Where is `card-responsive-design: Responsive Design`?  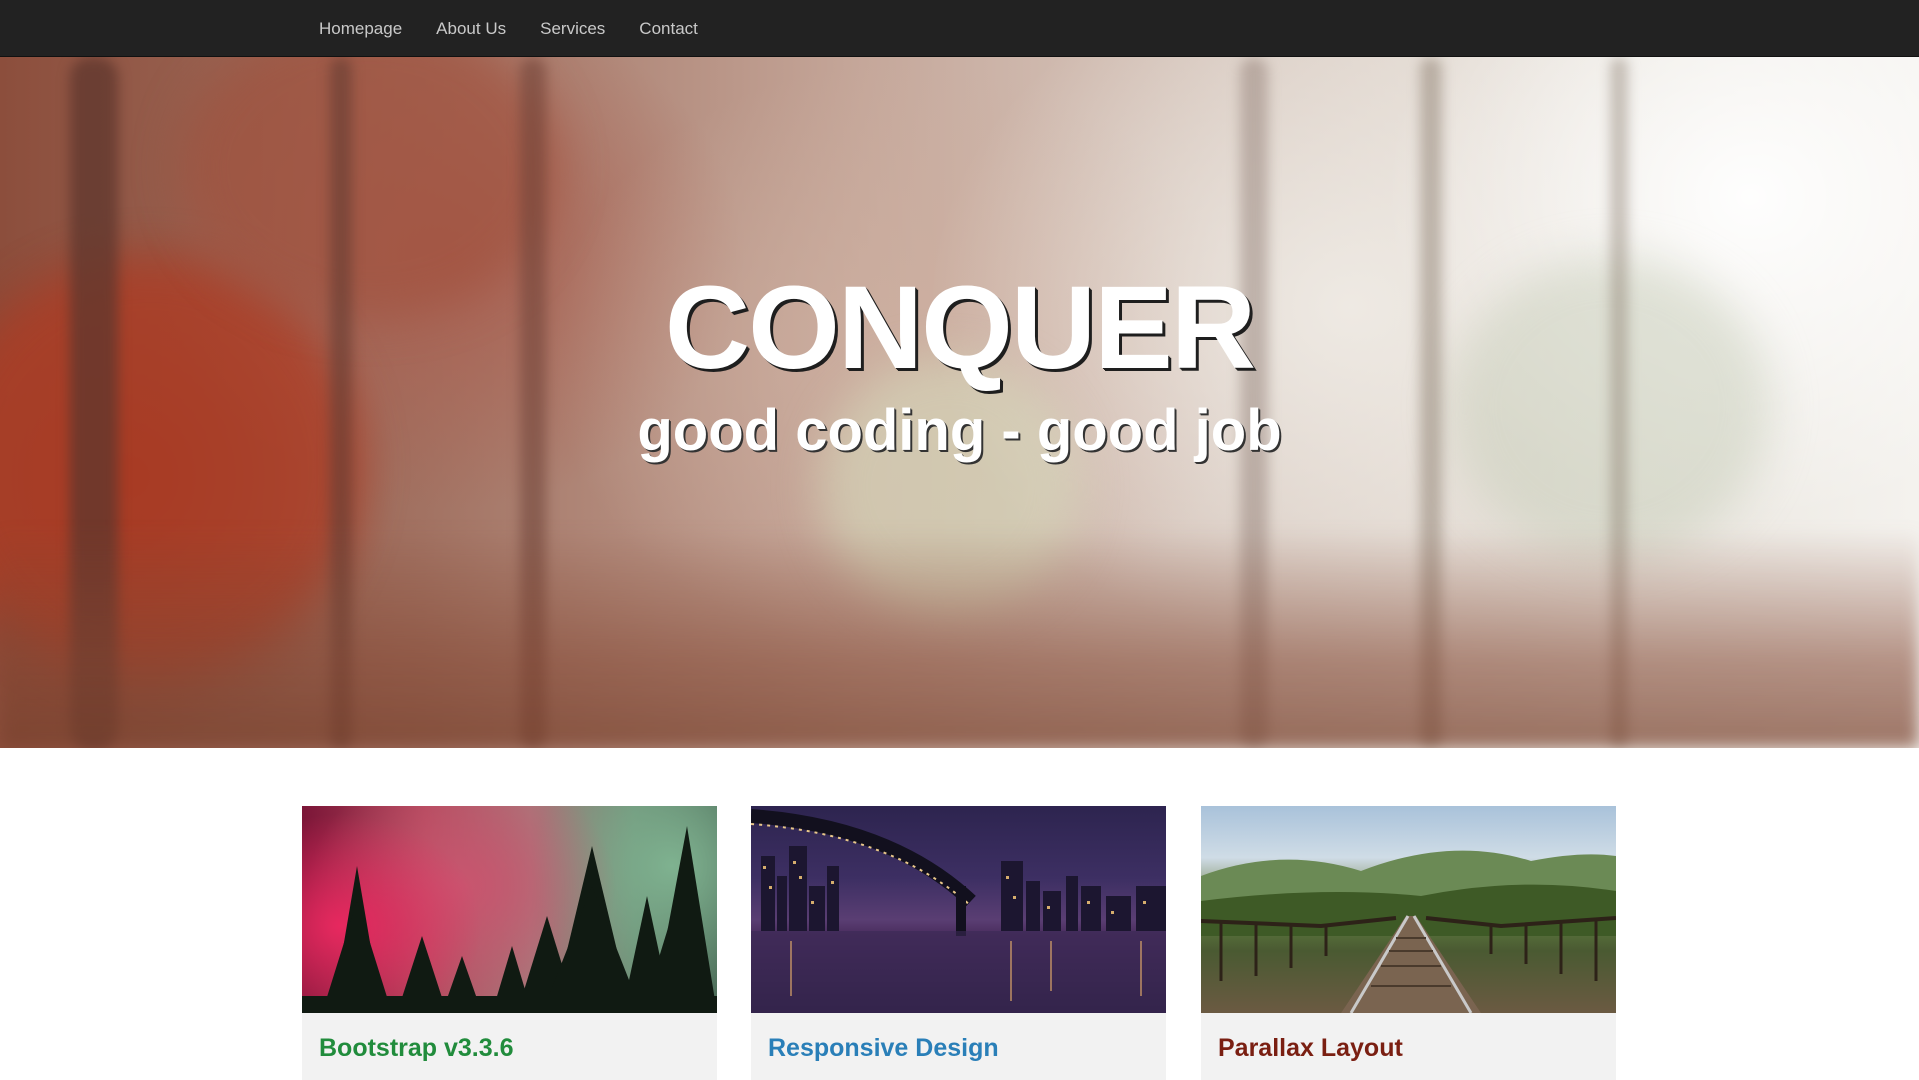
card-responsive-design: Responsive Design is located at coordinates (958, 943).